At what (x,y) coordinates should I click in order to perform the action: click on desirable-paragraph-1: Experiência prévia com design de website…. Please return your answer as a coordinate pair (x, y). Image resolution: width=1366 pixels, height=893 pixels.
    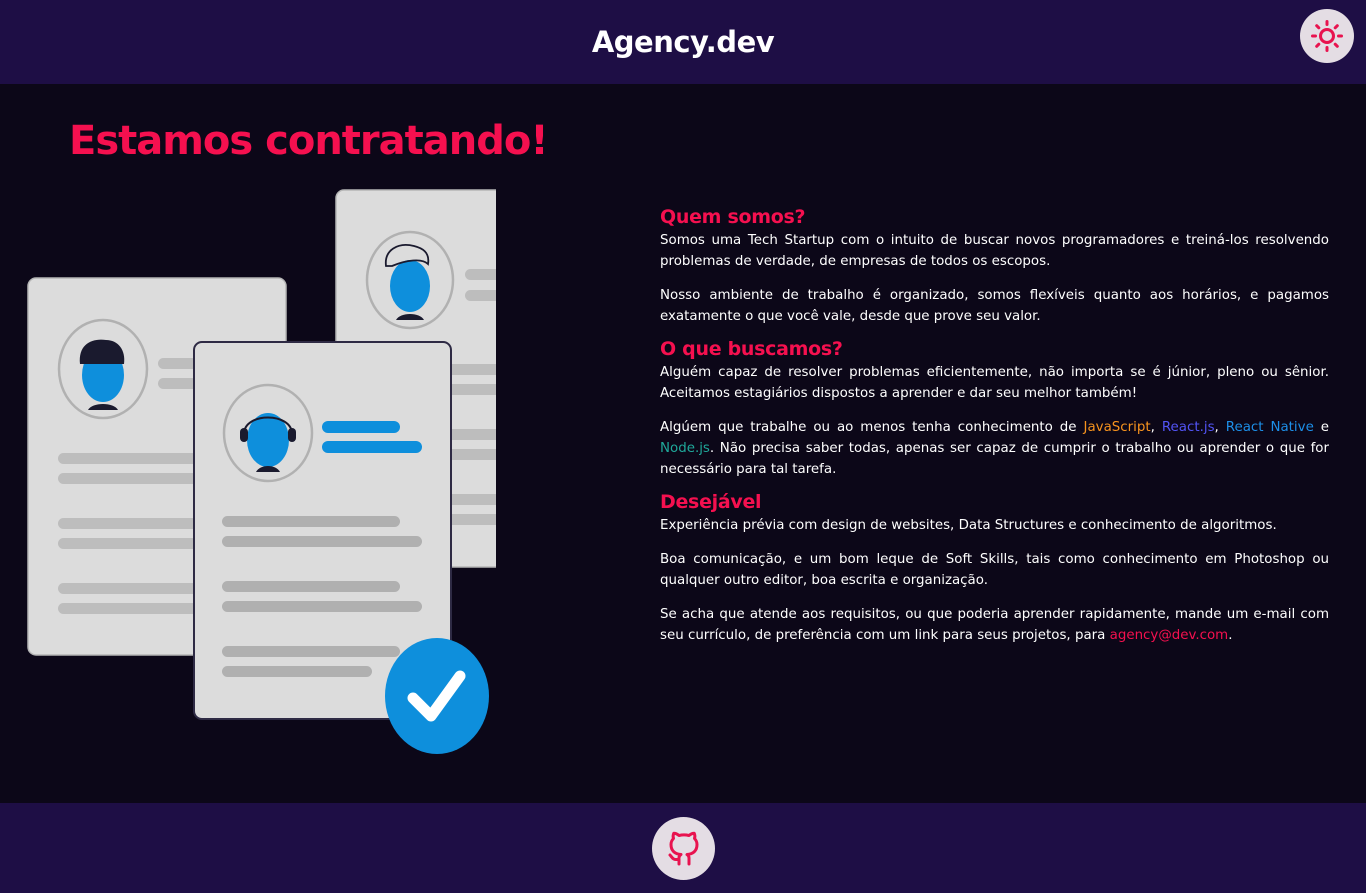
    Looking at the image, I should click on (968, 525).